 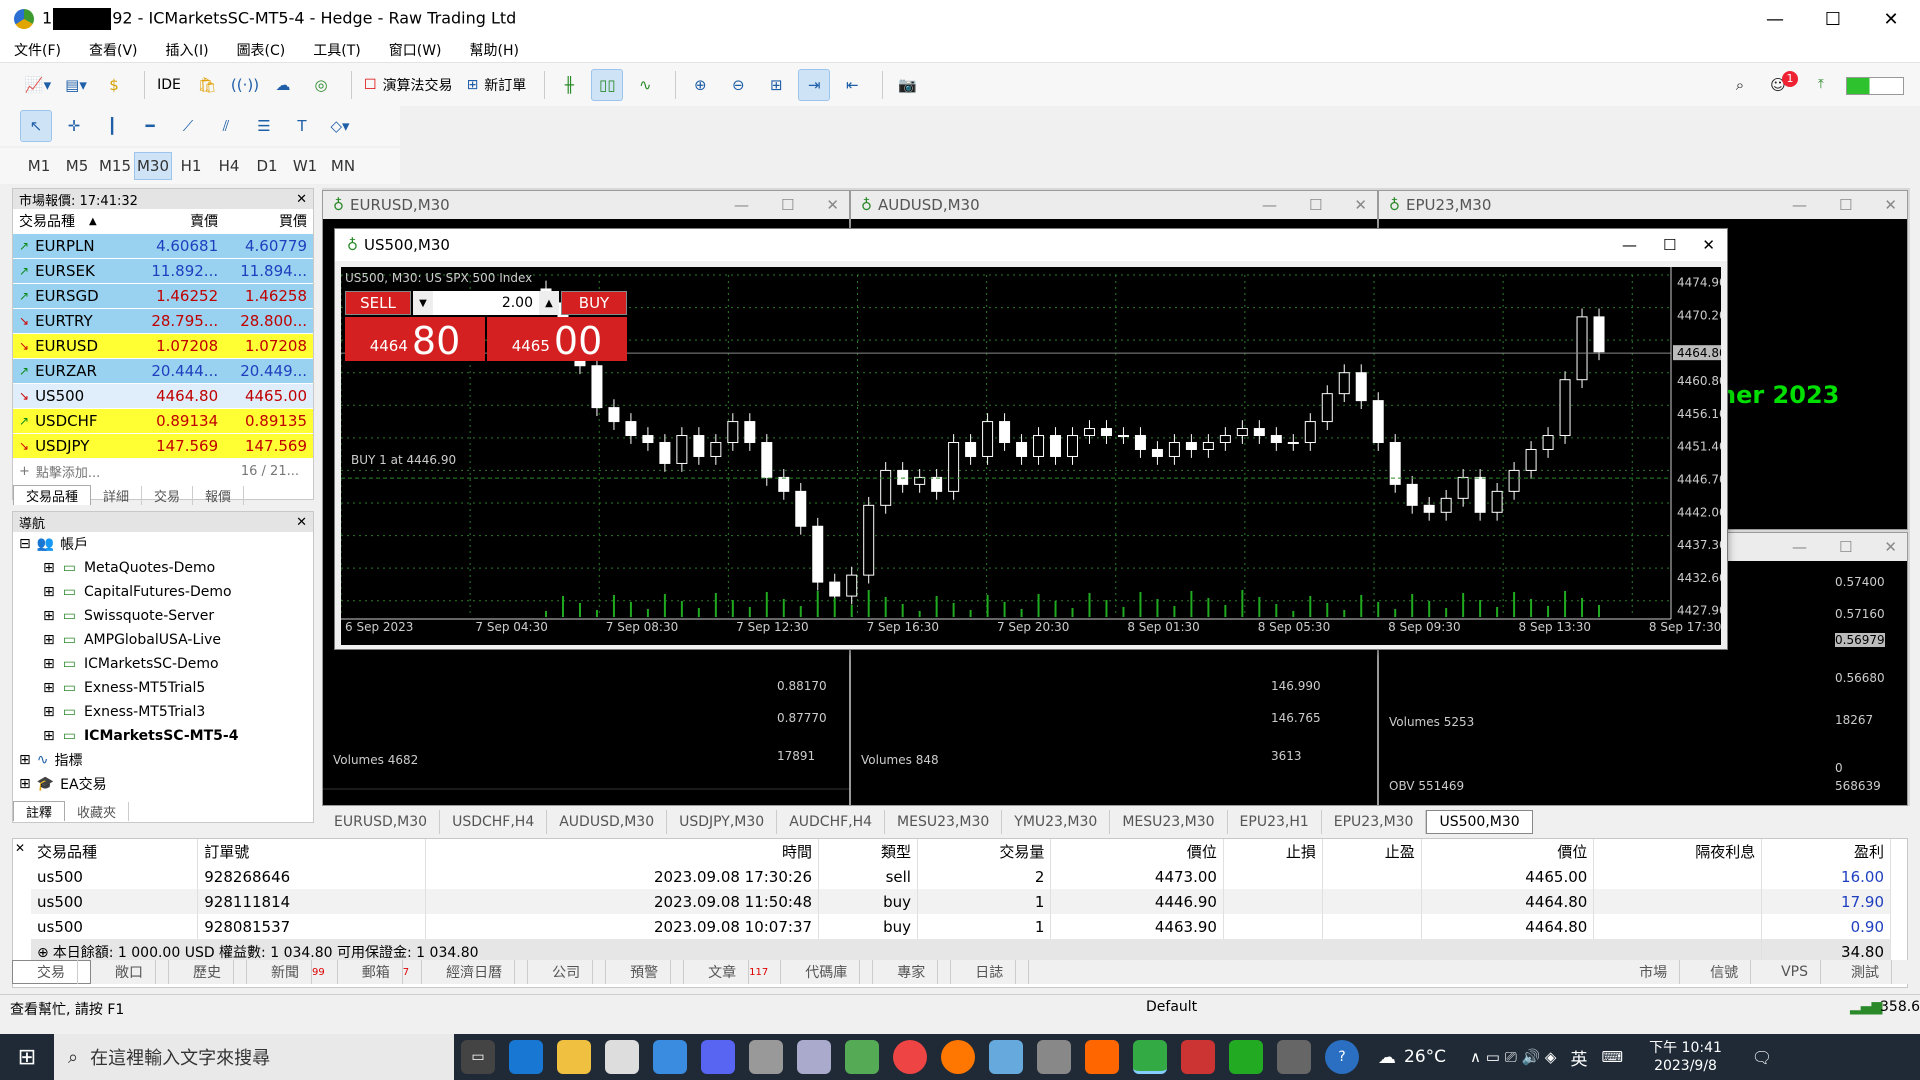 I want to click on col-header: 止損, so click(x=1273, y=851).